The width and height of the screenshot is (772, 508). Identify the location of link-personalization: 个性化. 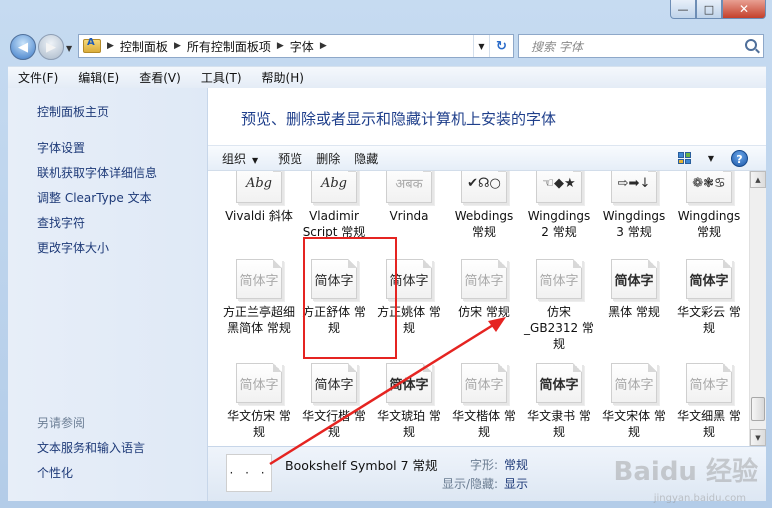
(55, 472).